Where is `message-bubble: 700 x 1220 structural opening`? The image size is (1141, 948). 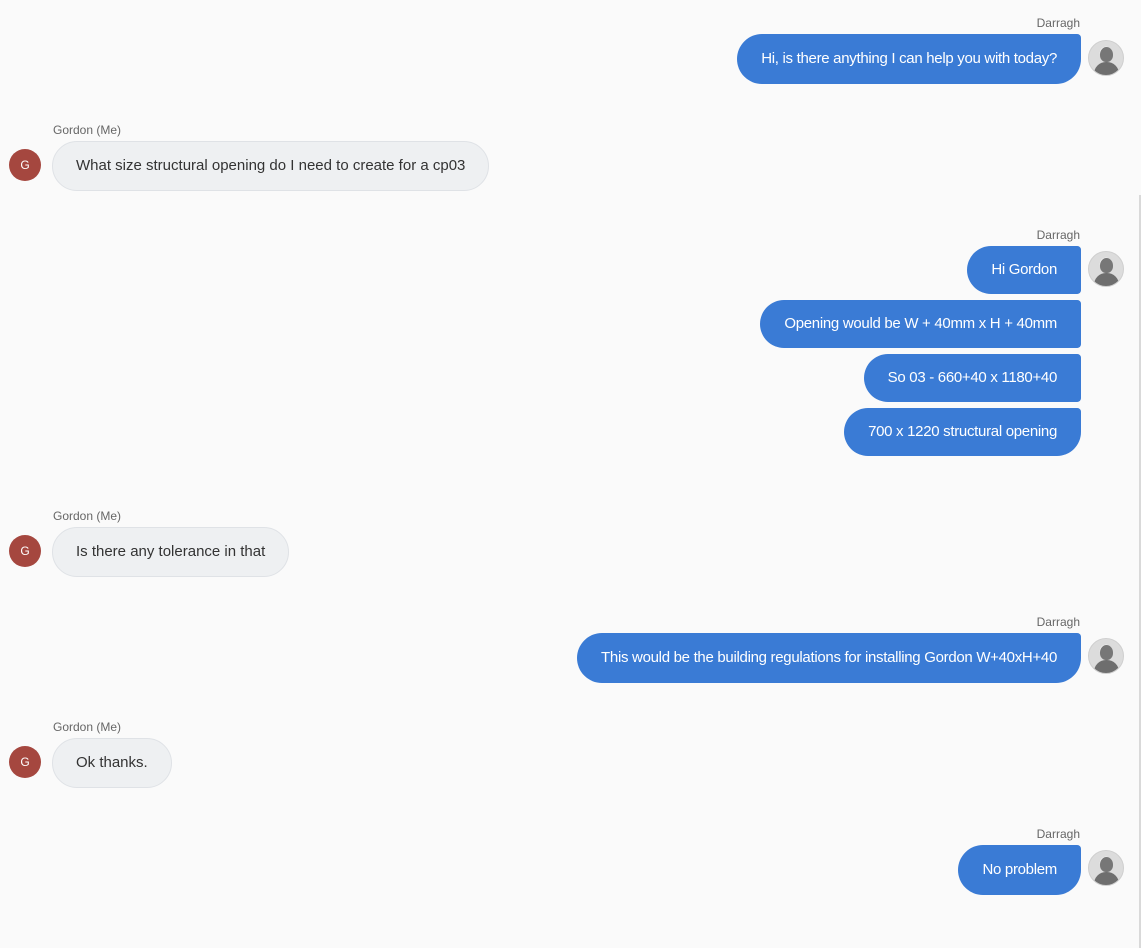 message-bubble: 700 x 1220 structural opening is located at coordinates (962, 432).